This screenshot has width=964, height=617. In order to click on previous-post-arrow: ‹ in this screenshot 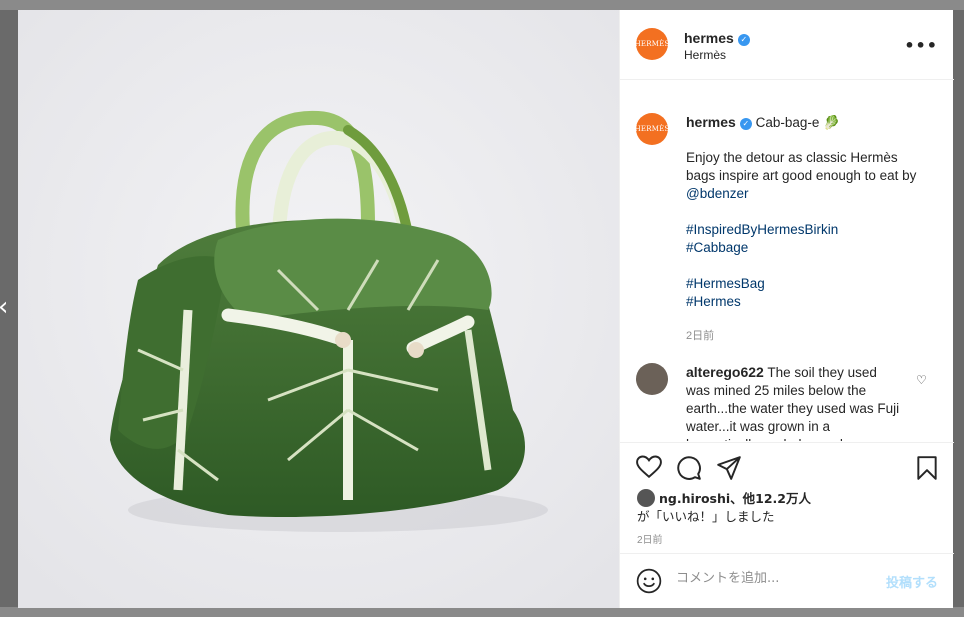, I will do `click(4, 307)`.